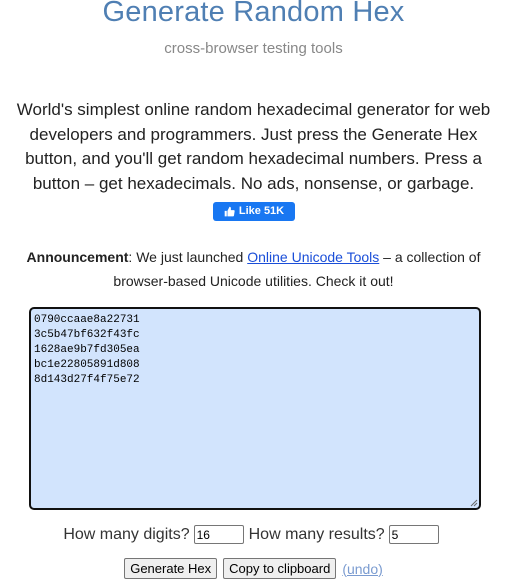 The image size is (507, 585). What do you see at coordinates (229, 211) in the screenshot?
I see `thumbs-up-icon` at bounding box center [229, 211].